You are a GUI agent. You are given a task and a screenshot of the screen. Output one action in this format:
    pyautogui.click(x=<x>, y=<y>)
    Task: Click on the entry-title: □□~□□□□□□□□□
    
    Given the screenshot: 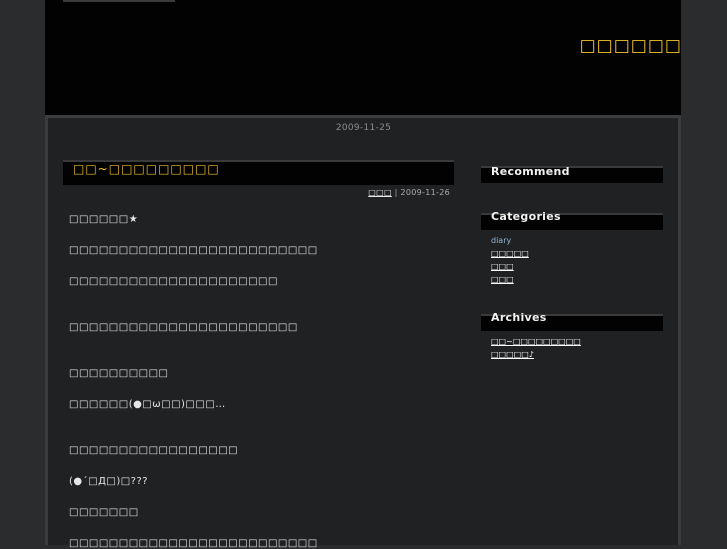 What is the action you would take?
    pyautogui.click(x=146, y=169)
    